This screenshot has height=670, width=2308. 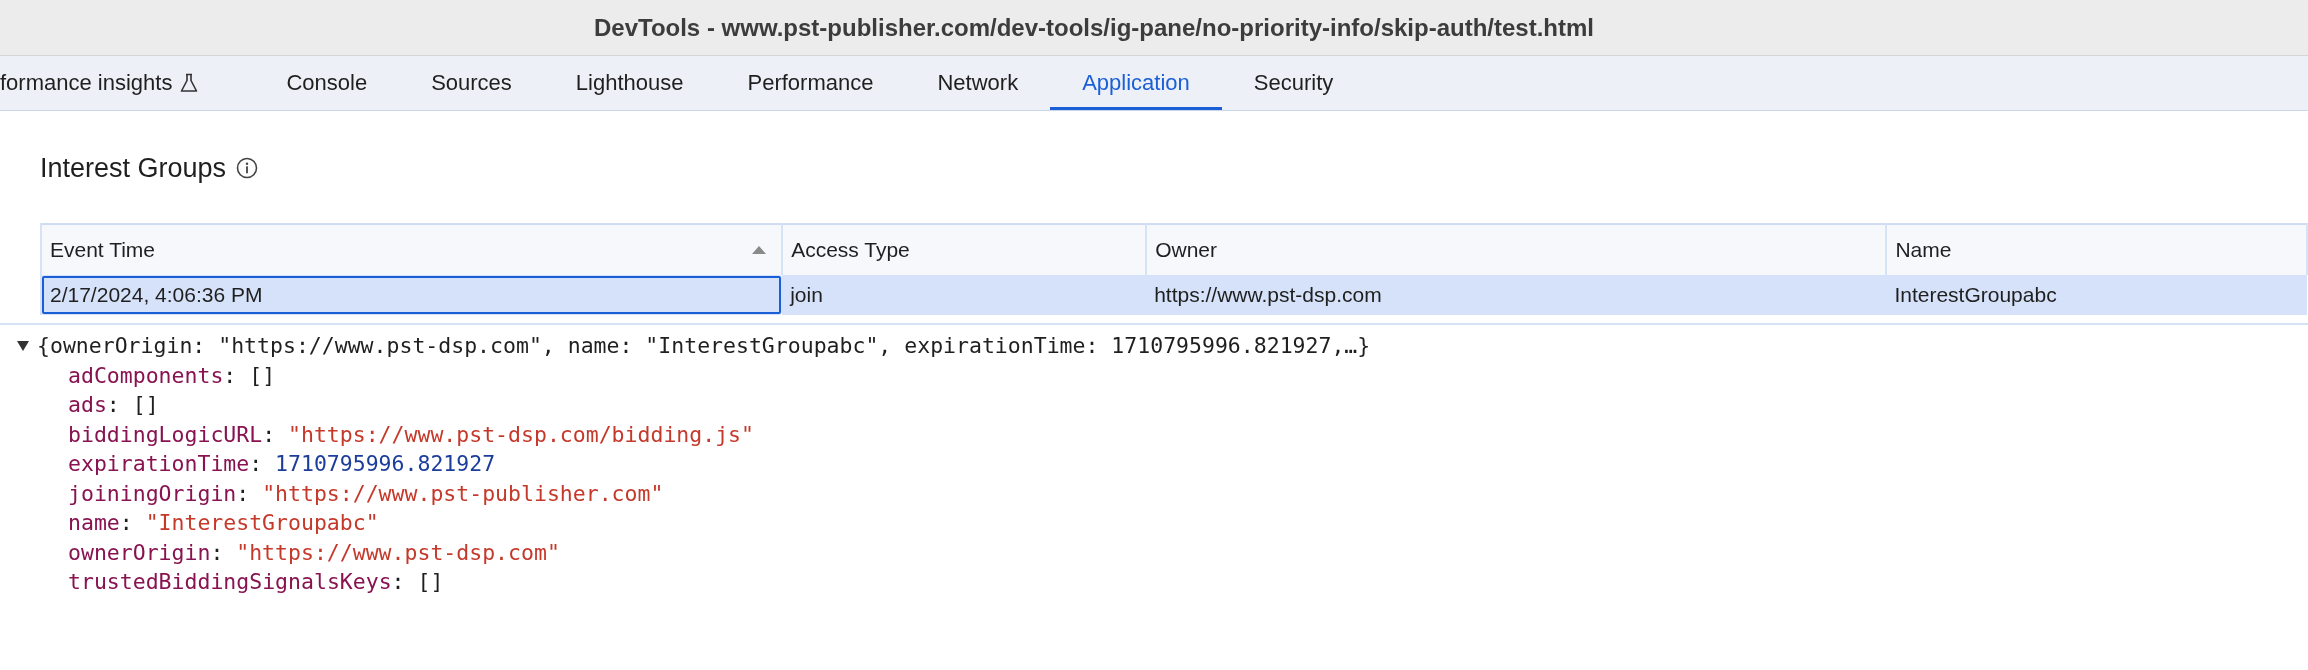 What do you see at coordinates (385, 464) in the screenshot?
I see `property-value: 1710795996.821927` at bounding box center [385, 464].